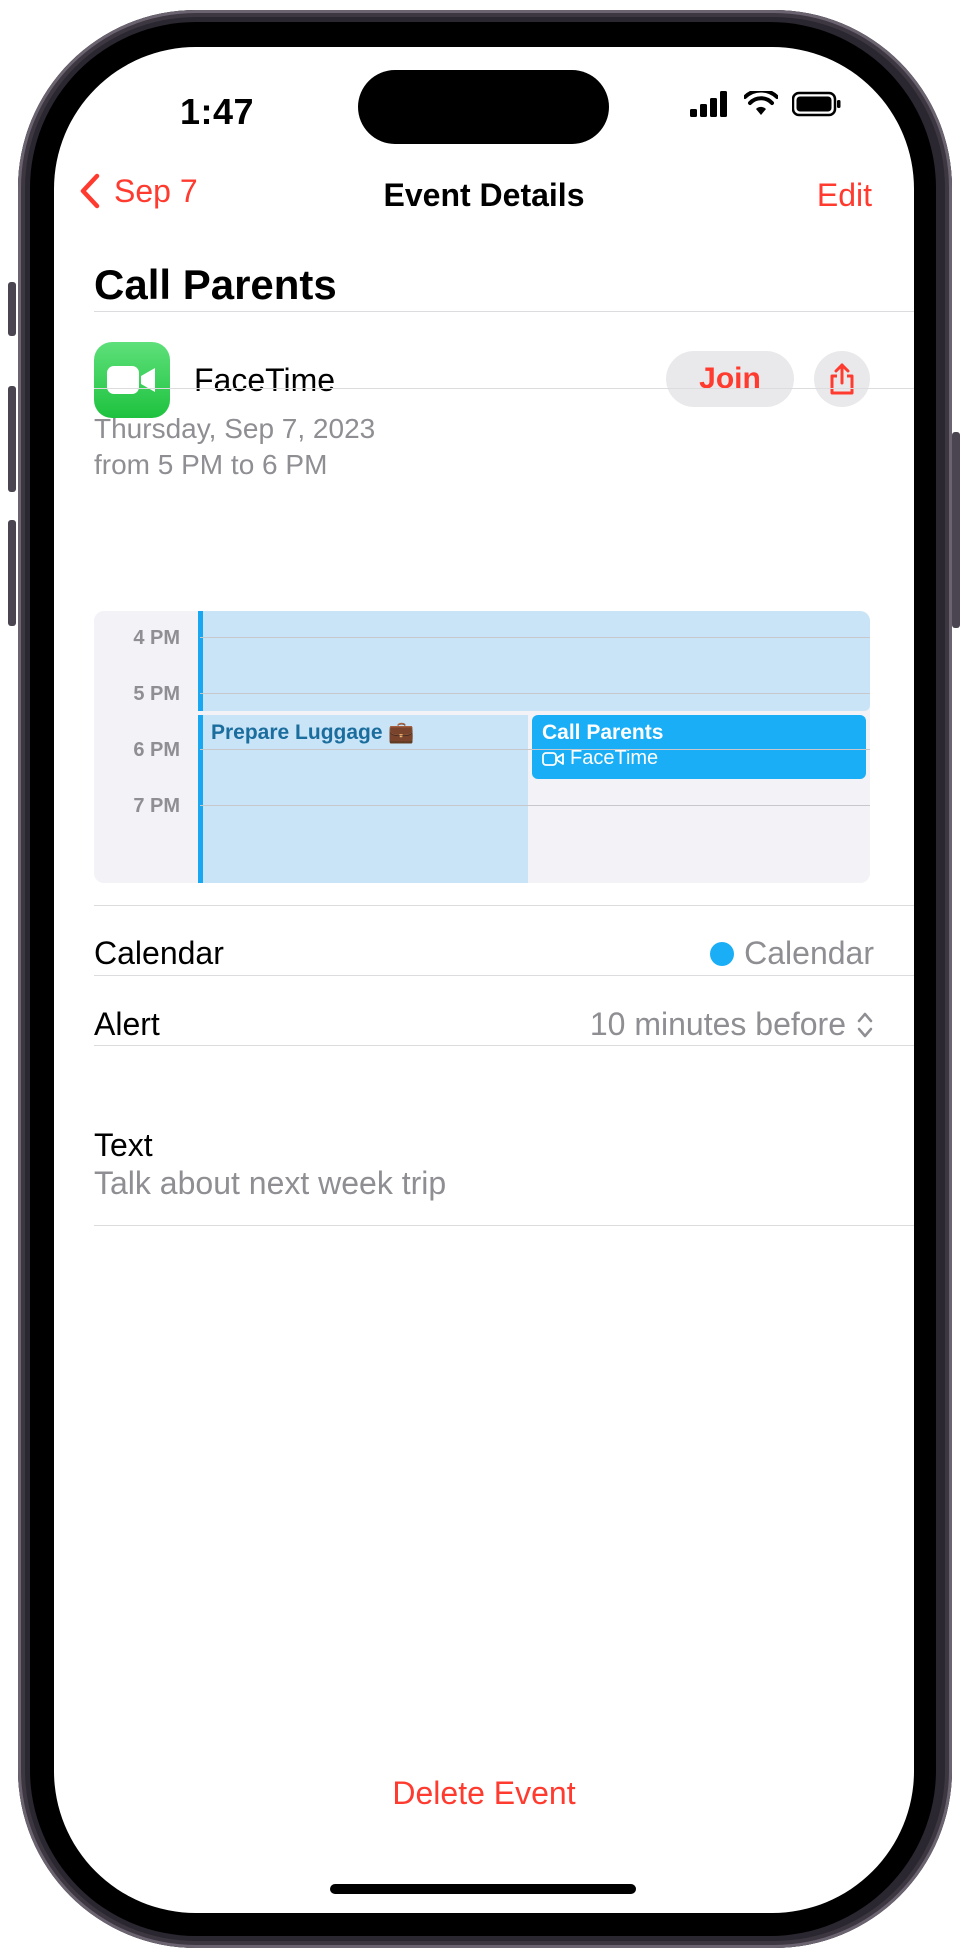 Image resolution: width=967 pixels, height=1958 pixels. I want to click on text-row-label: Text, so click(123, 1145).